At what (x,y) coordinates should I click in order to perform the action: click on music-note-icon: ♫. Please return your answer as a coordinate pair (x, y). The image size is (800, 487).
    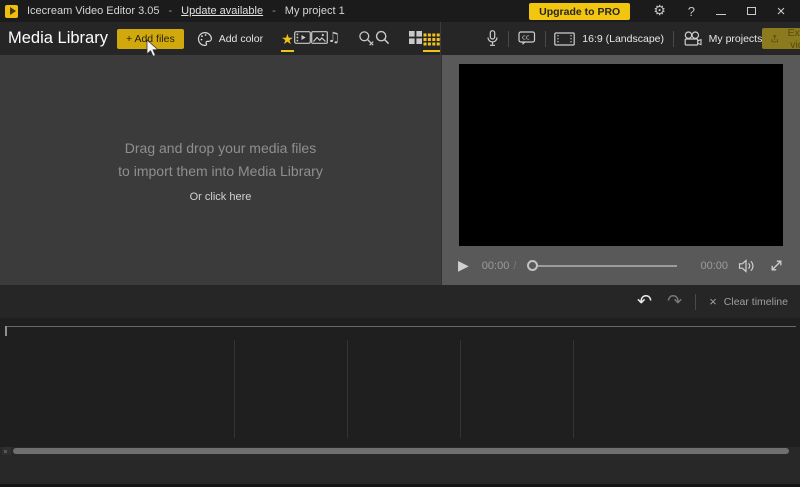
    Looking at the image, I should click on (334, 37).